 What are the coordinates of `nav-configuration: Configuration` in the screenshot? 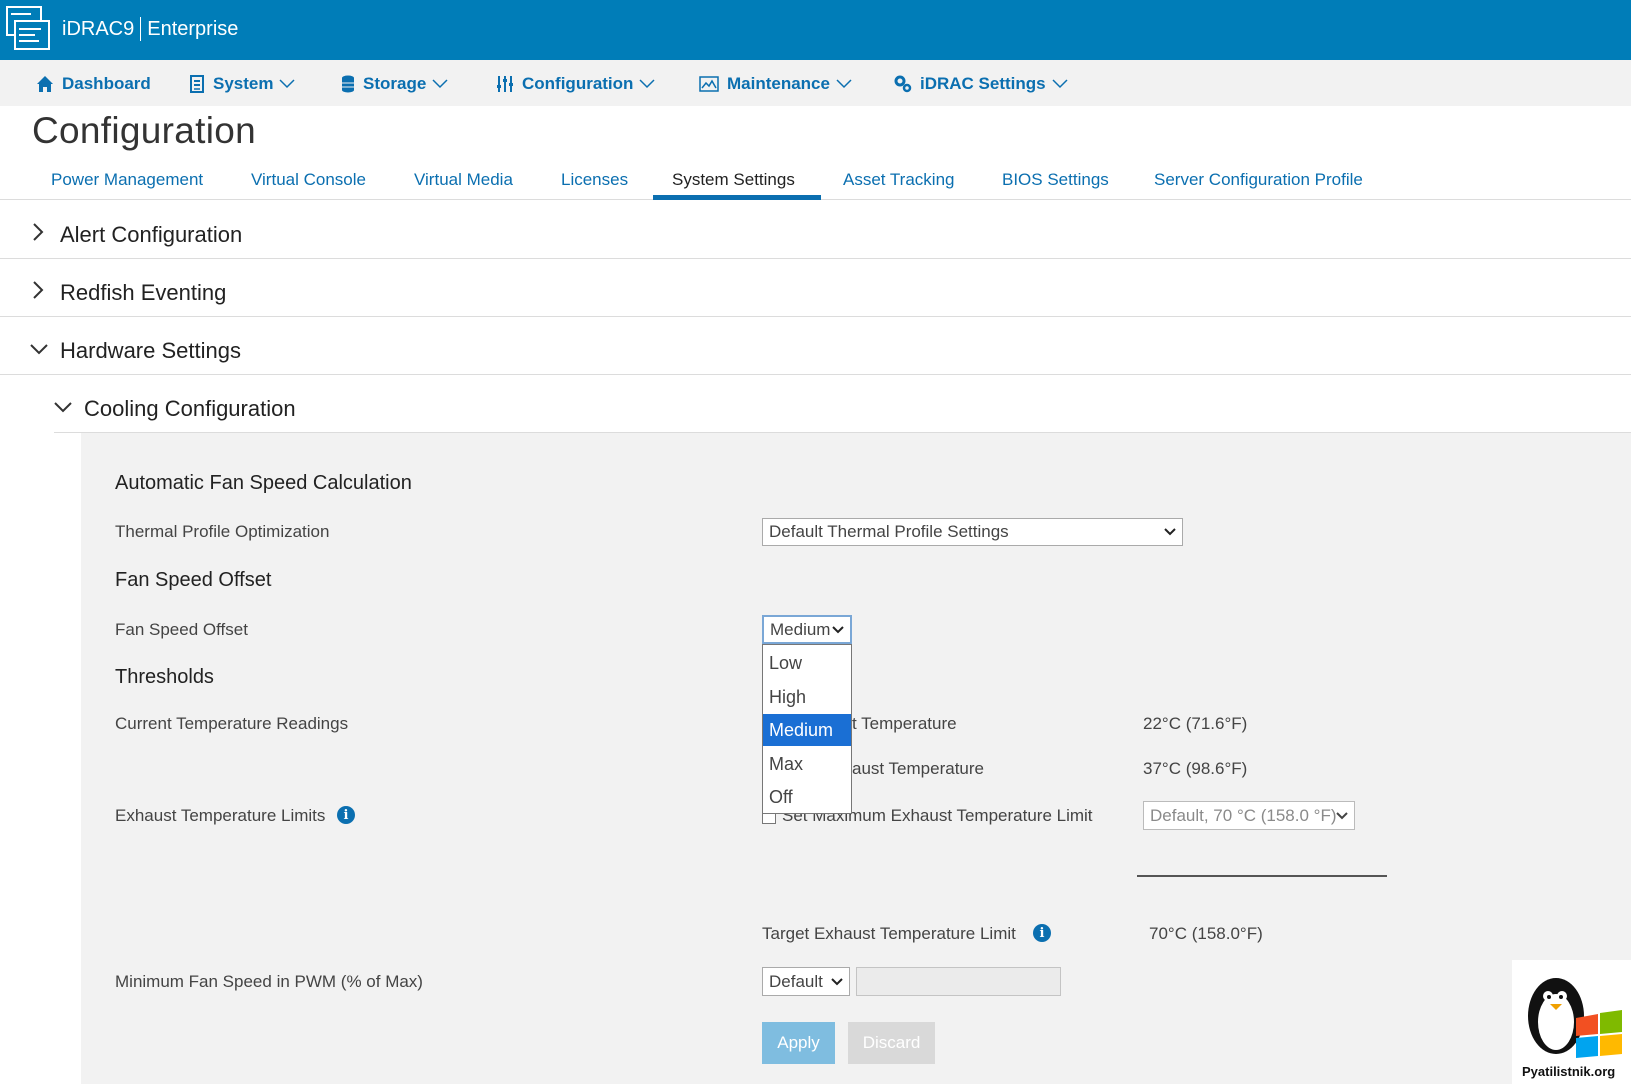 It's located at (575, 84).